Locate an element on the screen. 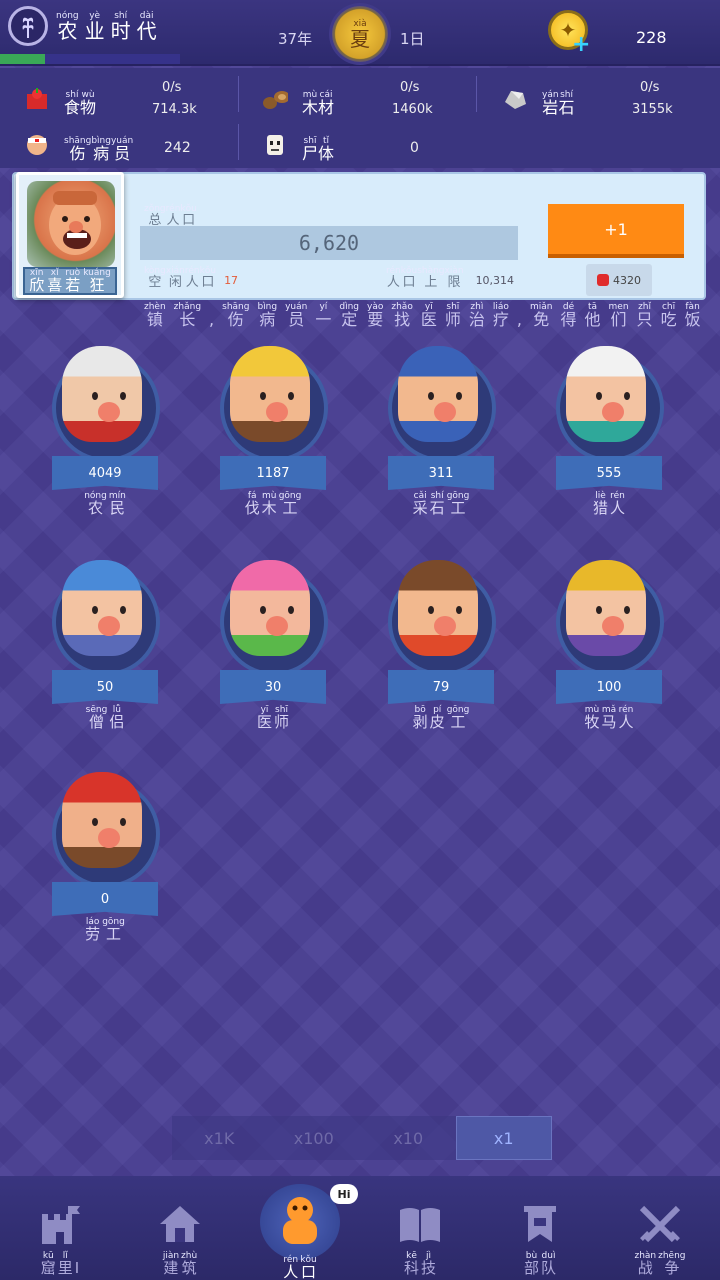  unit-card: 50 sēng 僧 lǚ 侣 is located at coordinates (105, 646).